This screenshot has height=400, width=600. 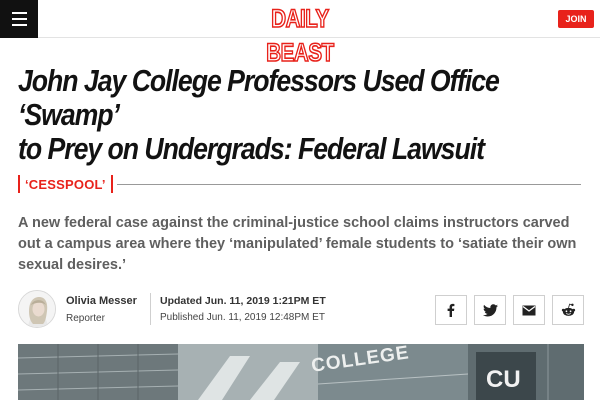 I want to click on building-sign-cu: CU, so click(x=503, y=379).